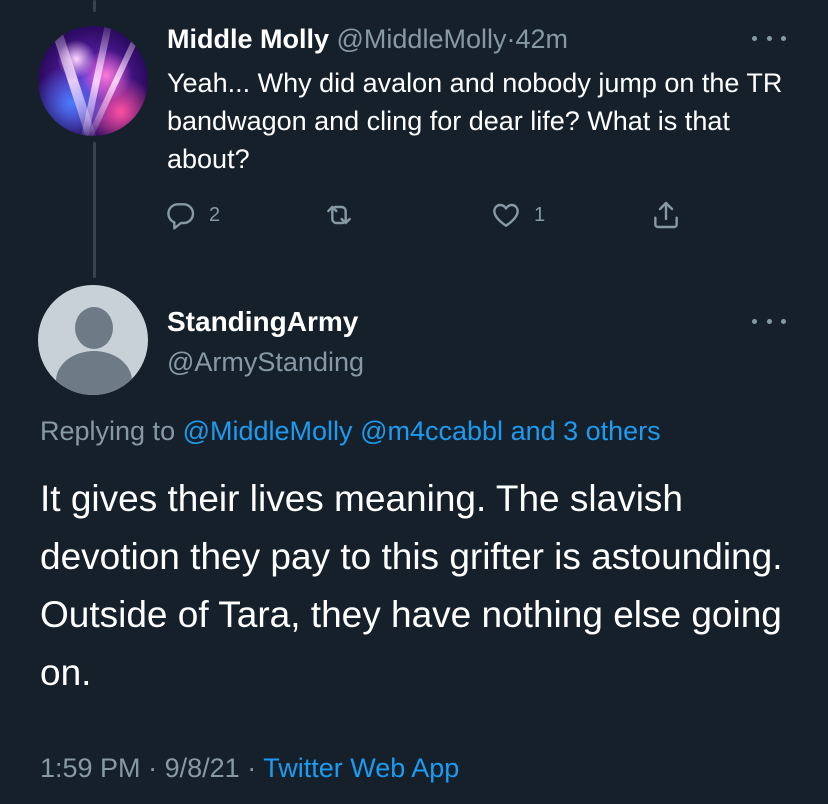 The height and width of the screenshot is (804, 828). Describe the element at coordinates (431, 431) in the screenshot. I see `mention-link: @m4ccabbl` at that location.